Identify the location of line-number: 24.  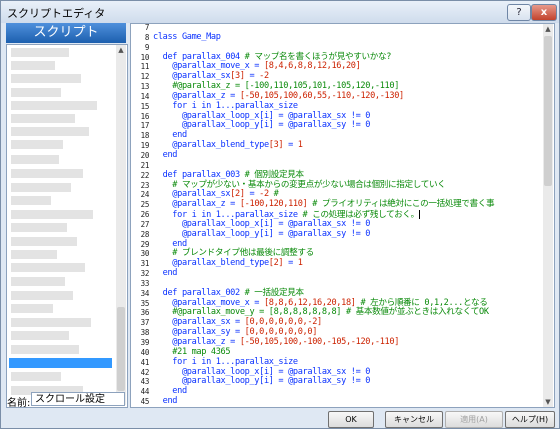
(145, 195).